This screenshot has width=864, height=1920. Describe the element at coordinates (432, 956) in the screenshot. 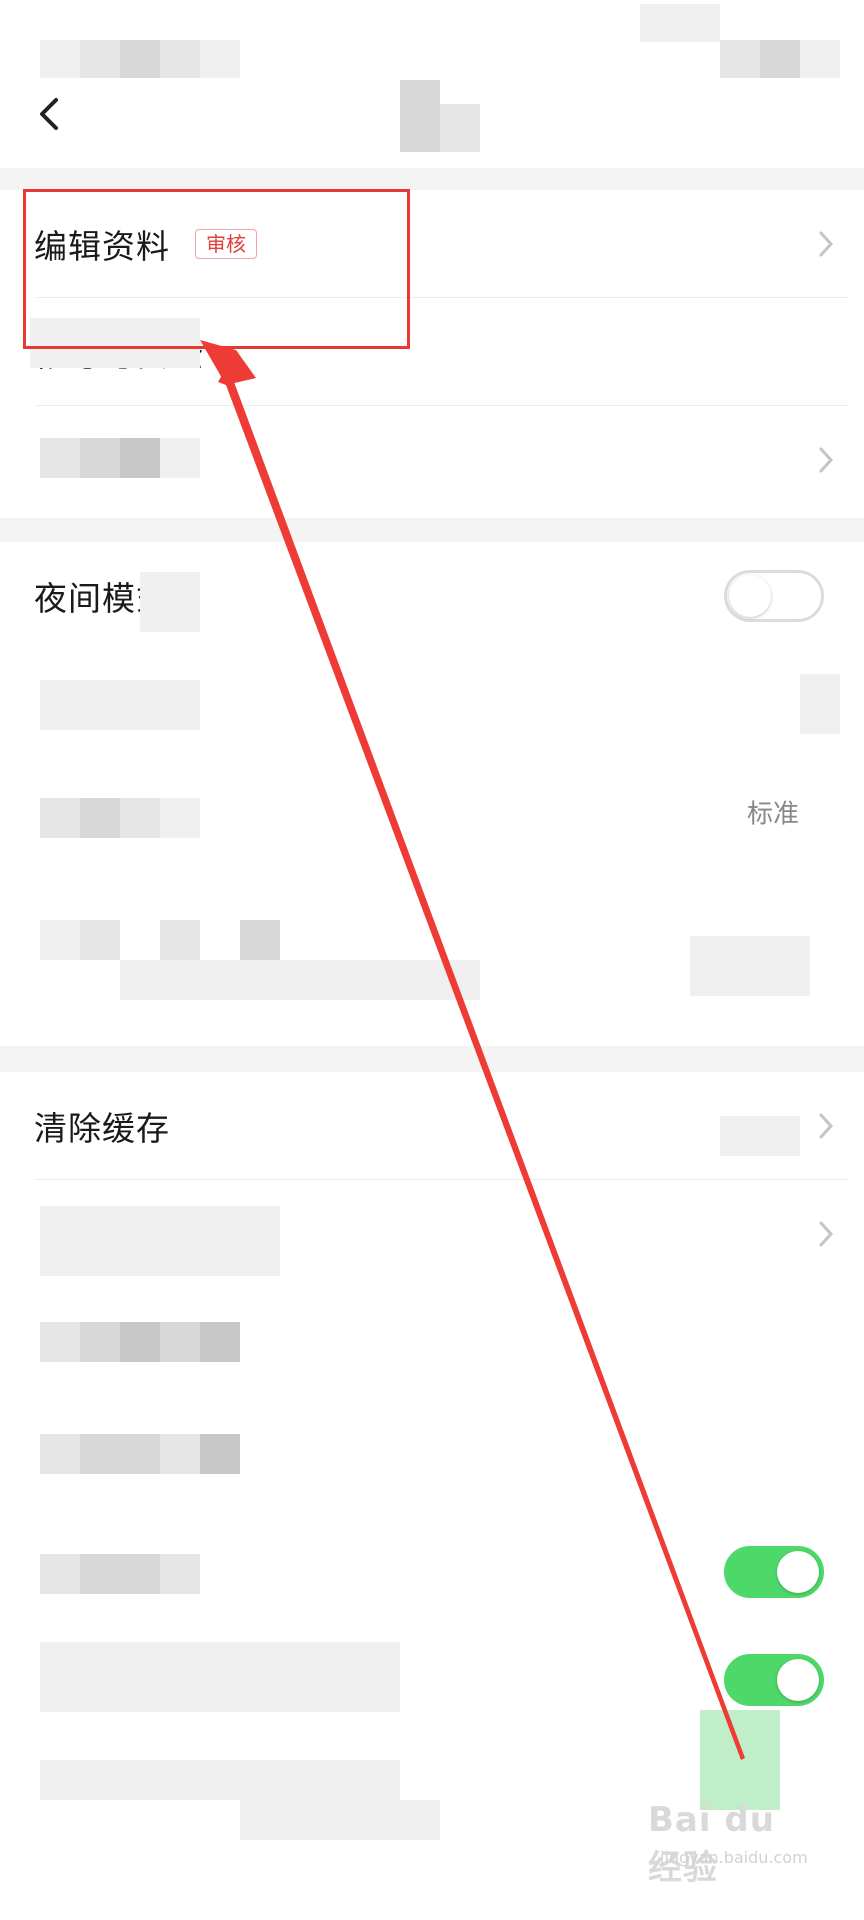

I see `auto-row` at that location.